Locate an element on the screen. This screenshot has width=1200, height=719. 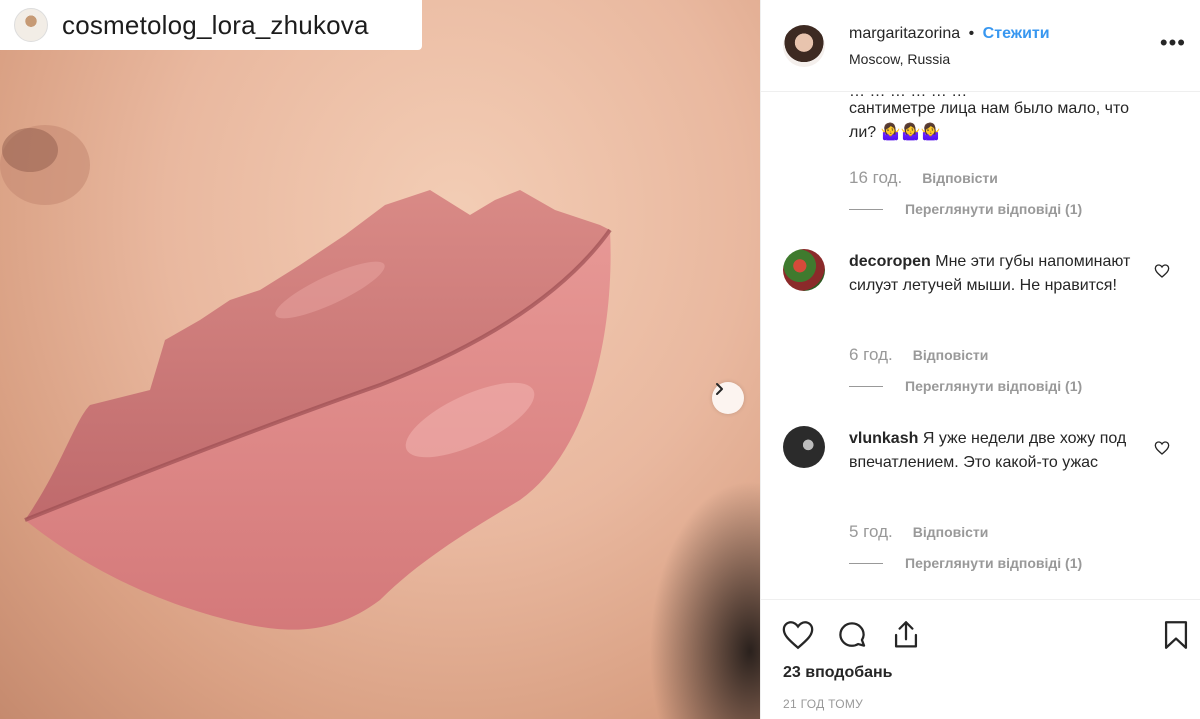
watermark-text: cosmetolog_lora_zhukova is located at coordinates (215, 24).